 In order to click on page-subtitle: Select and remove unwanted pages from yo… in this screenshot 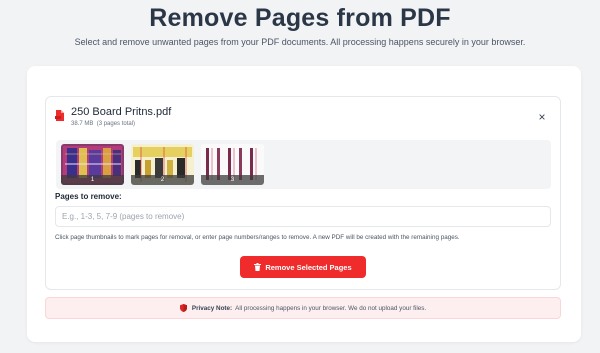, I will do `click(300, 42)`.